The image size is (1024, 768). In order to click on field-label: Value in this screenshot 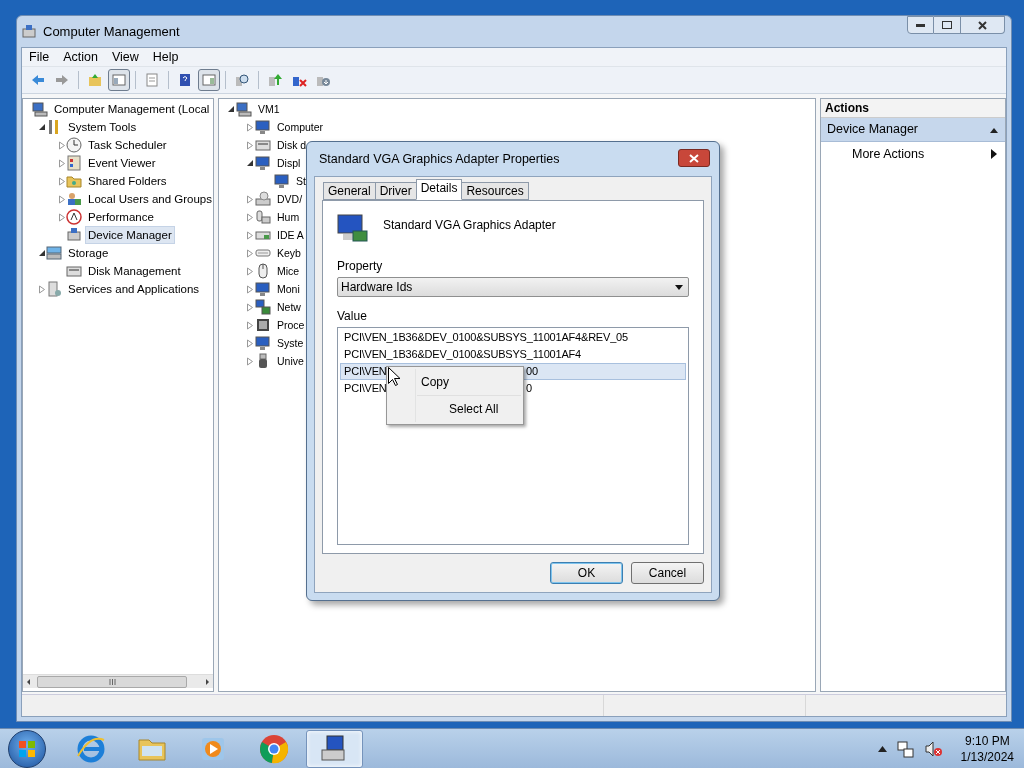, I will do `click(352, 316)`.